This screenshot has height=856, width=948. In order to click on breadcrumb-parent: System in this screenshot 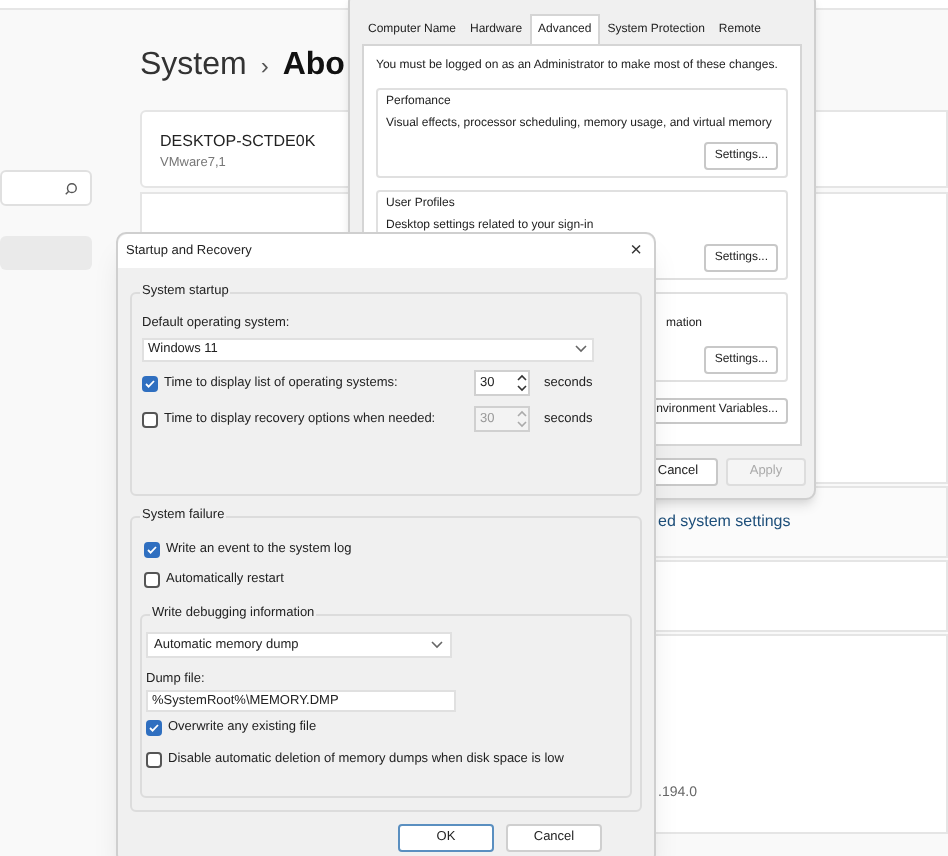, I will do `click(193, 66)`.